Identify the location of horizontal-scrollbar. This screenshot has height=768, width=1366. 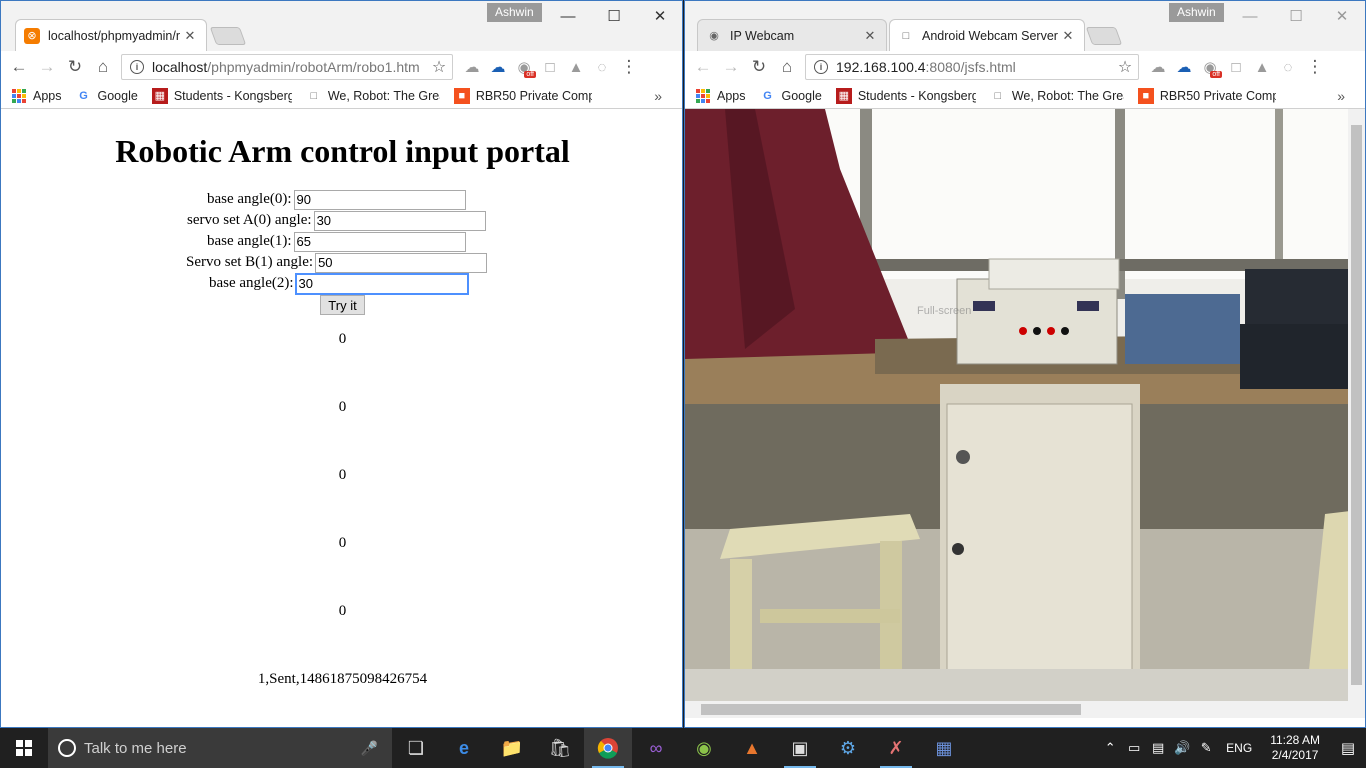
(1025, 709).